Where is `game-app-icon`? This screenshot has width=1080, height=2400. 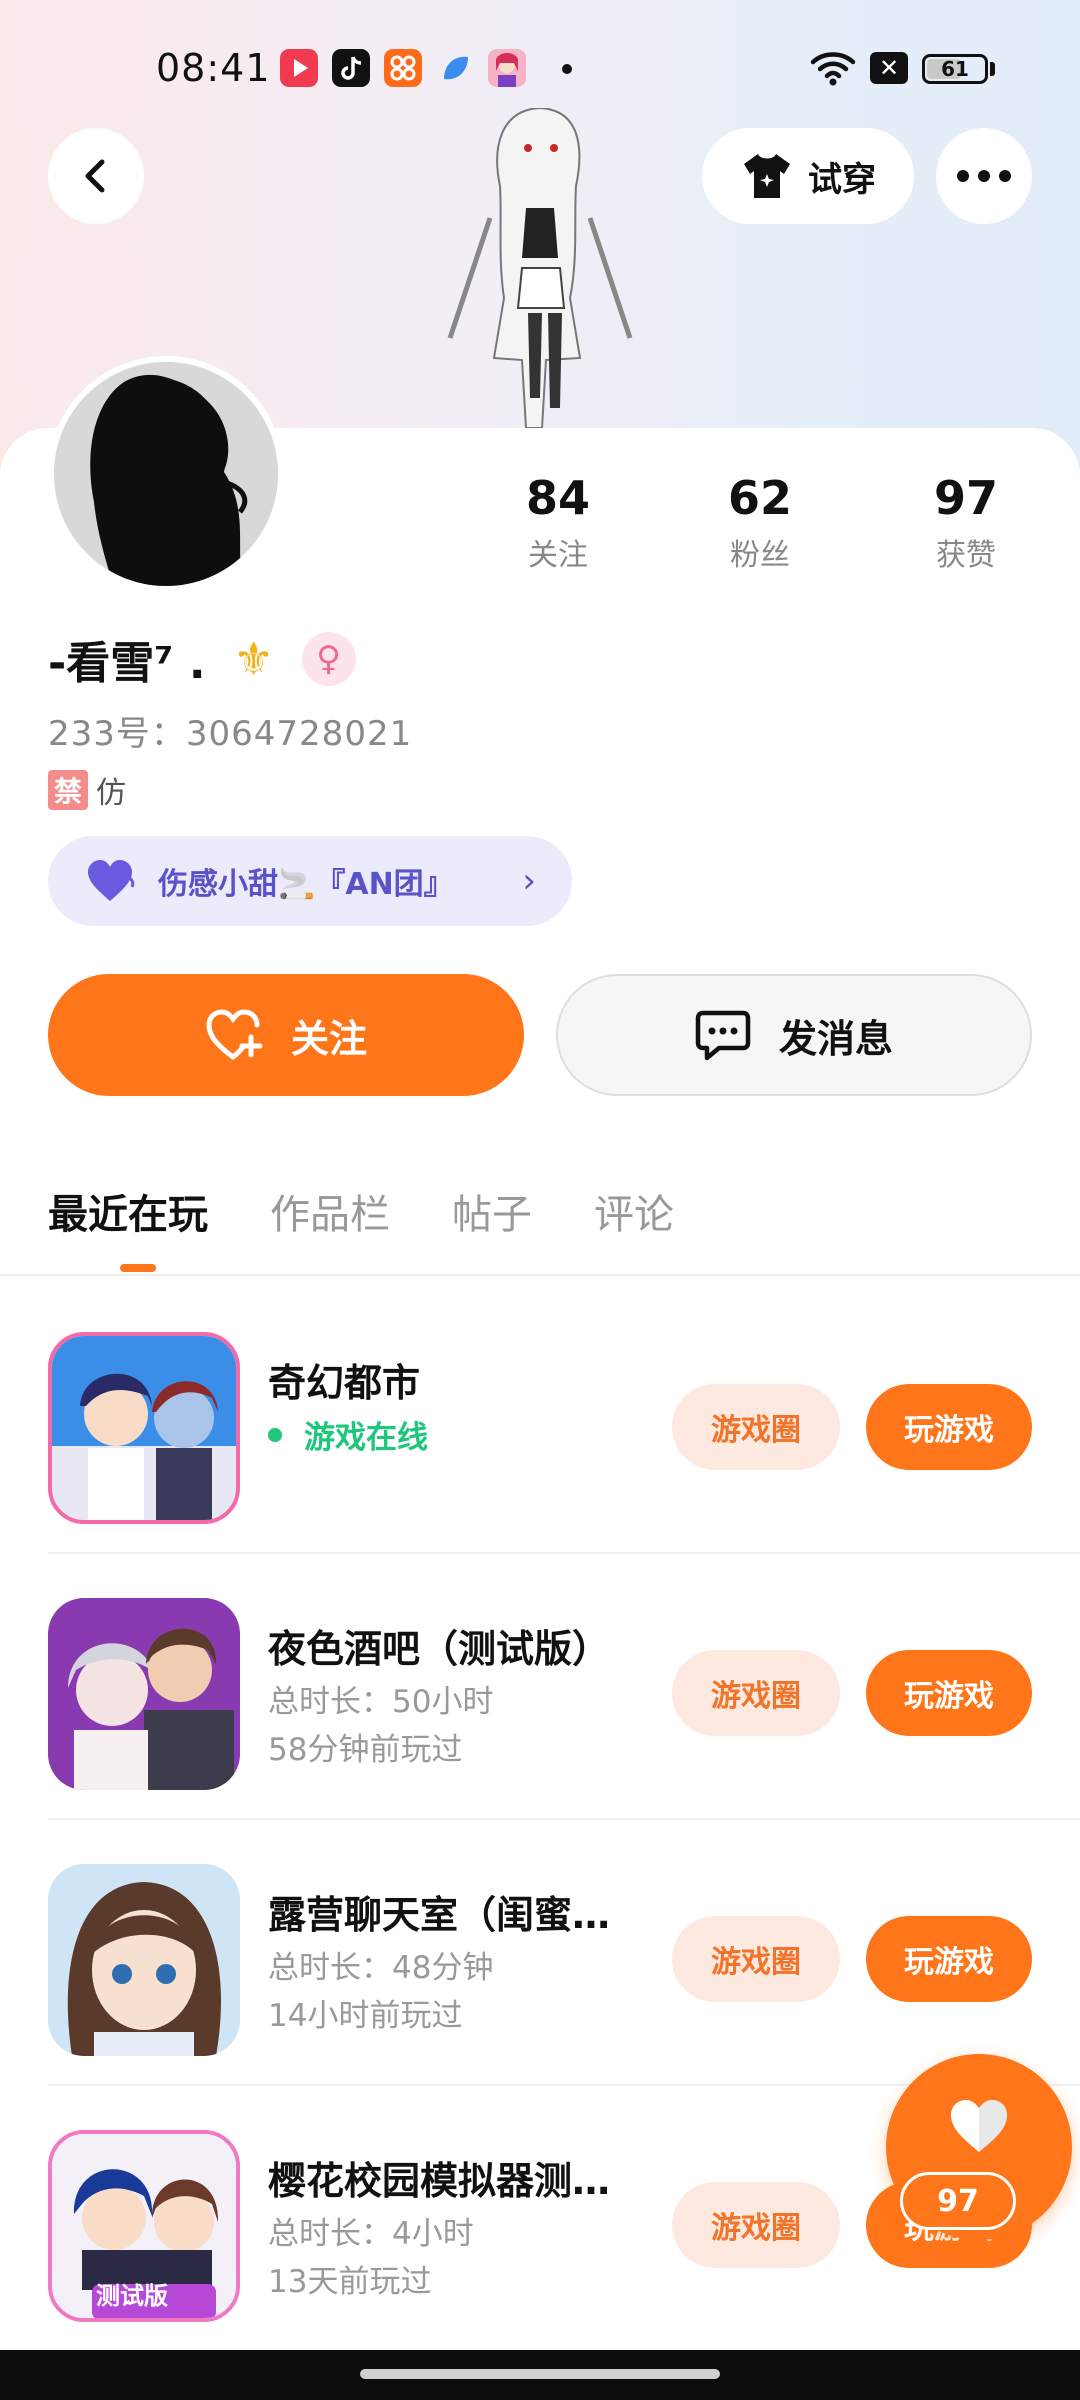
game-app-icon is located at coordinates (507, 68).